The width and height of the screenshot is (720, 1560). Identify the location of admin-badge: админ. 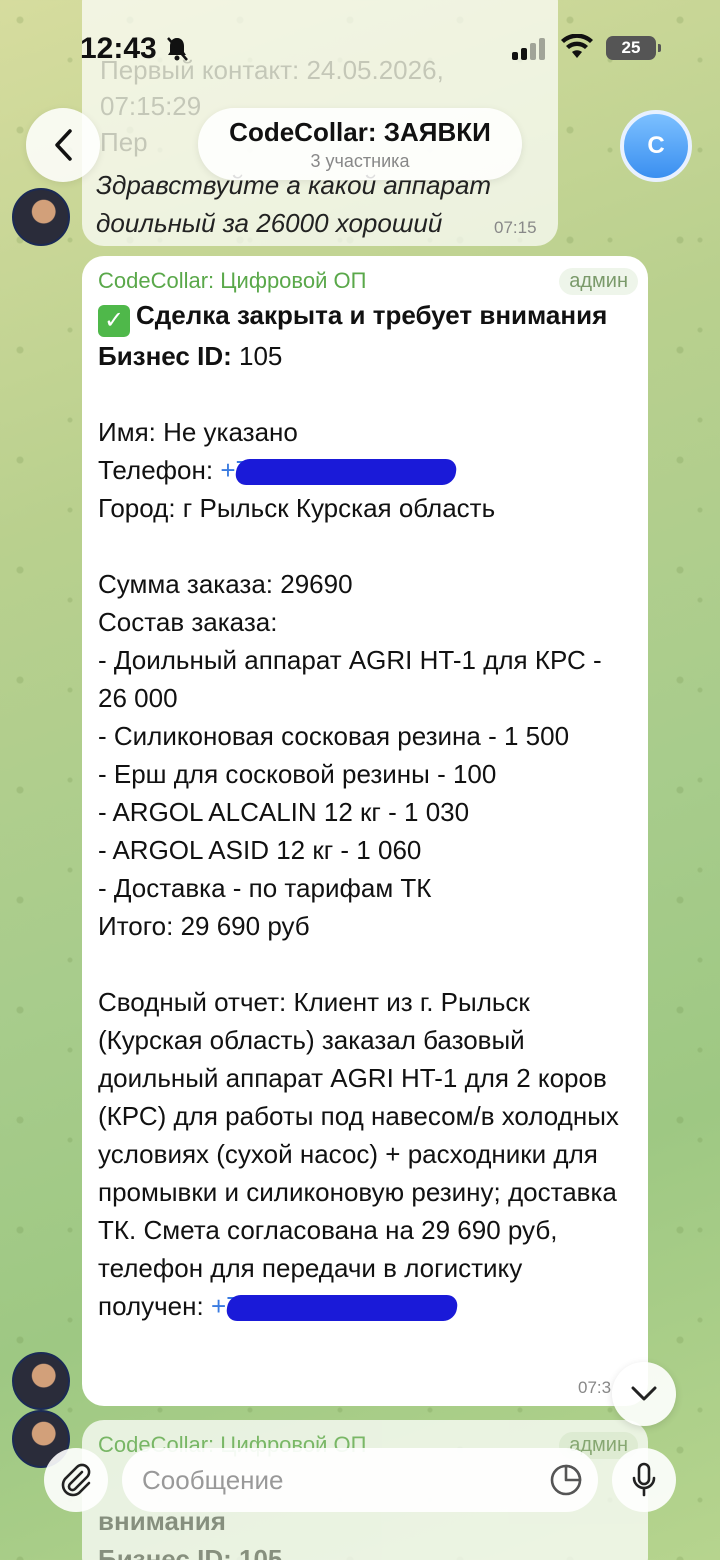
(598, 281).